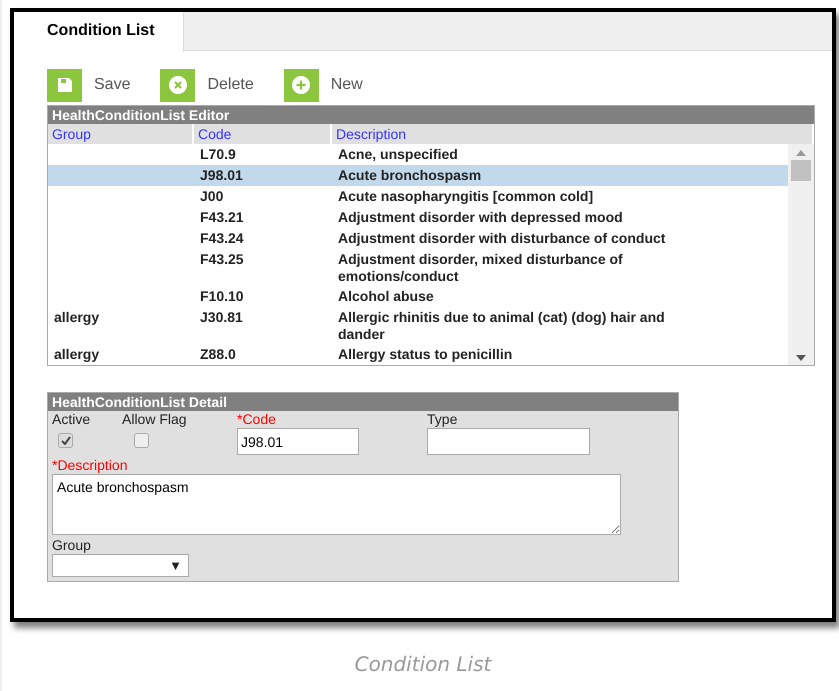 The image size is (839, 691). Describe the element at coordinates (336, 504) in the screenshot. I see `text-area: Acute bronchospasm` at that location.